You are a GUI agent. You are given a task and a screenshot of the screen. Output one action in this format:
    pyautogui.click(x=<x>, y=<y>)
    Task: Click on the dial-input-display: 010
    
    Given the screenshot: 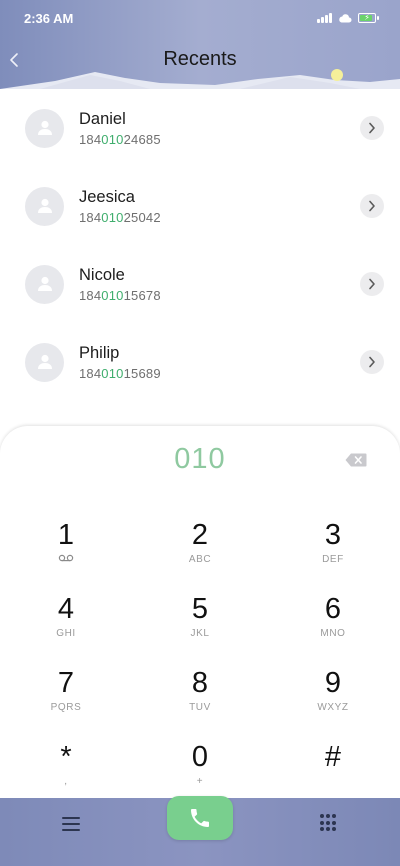 What is the action you would take?
    pyautogui.click(x=200, y=459)
    